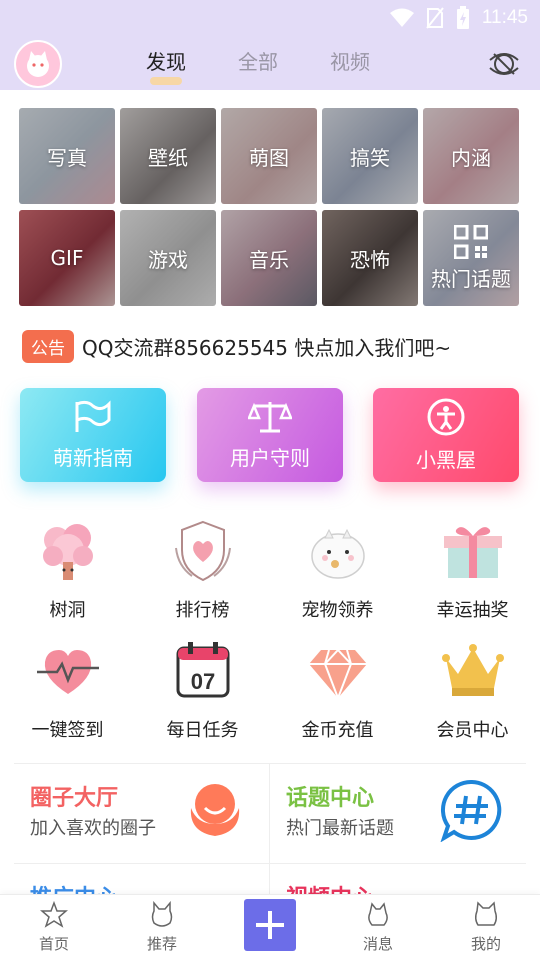 This screenshot has width=540, height=960. I want to click on flag-icon, so click(93, 415).